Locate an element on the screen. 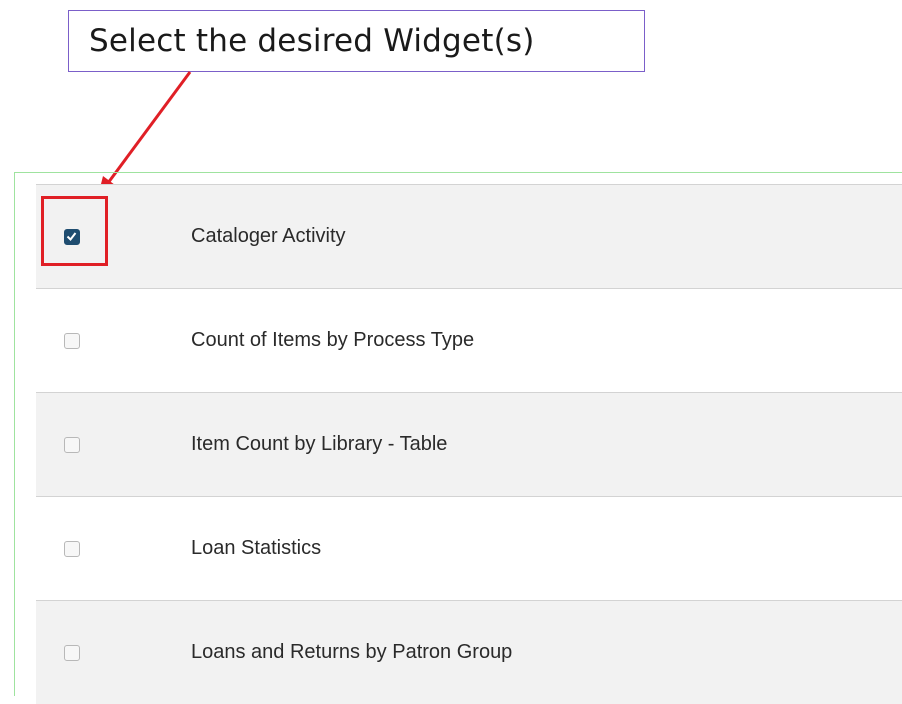 The height and width of the screenshot is (704, 902). widget-row-item-count-by-library: Item Count by Library - Table is located at coordinates (469, 444).